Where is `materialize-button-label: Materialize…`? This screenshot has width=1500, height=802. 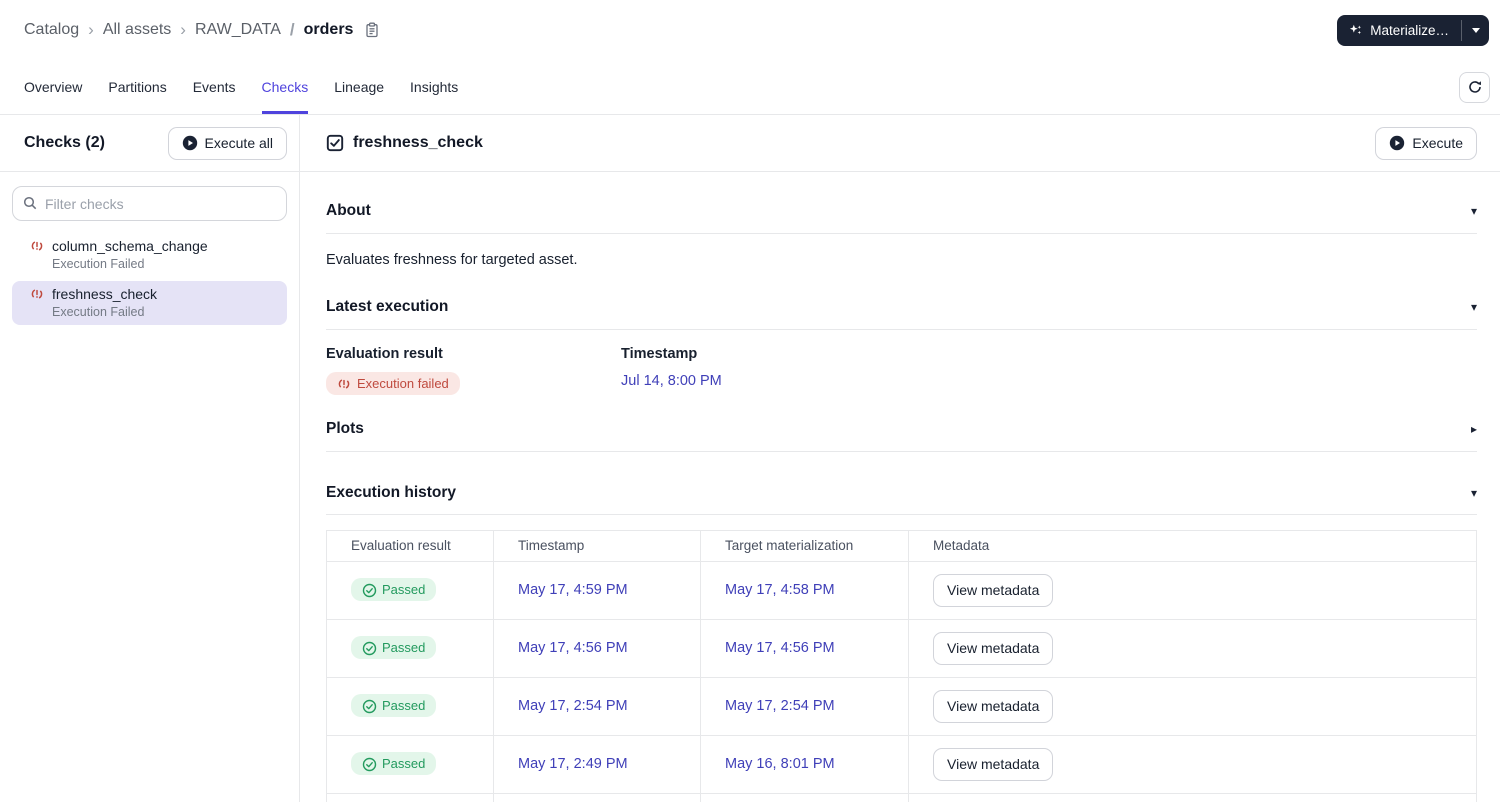
materialize-button-label: Materialize… is located at coordinates (1409, 30).